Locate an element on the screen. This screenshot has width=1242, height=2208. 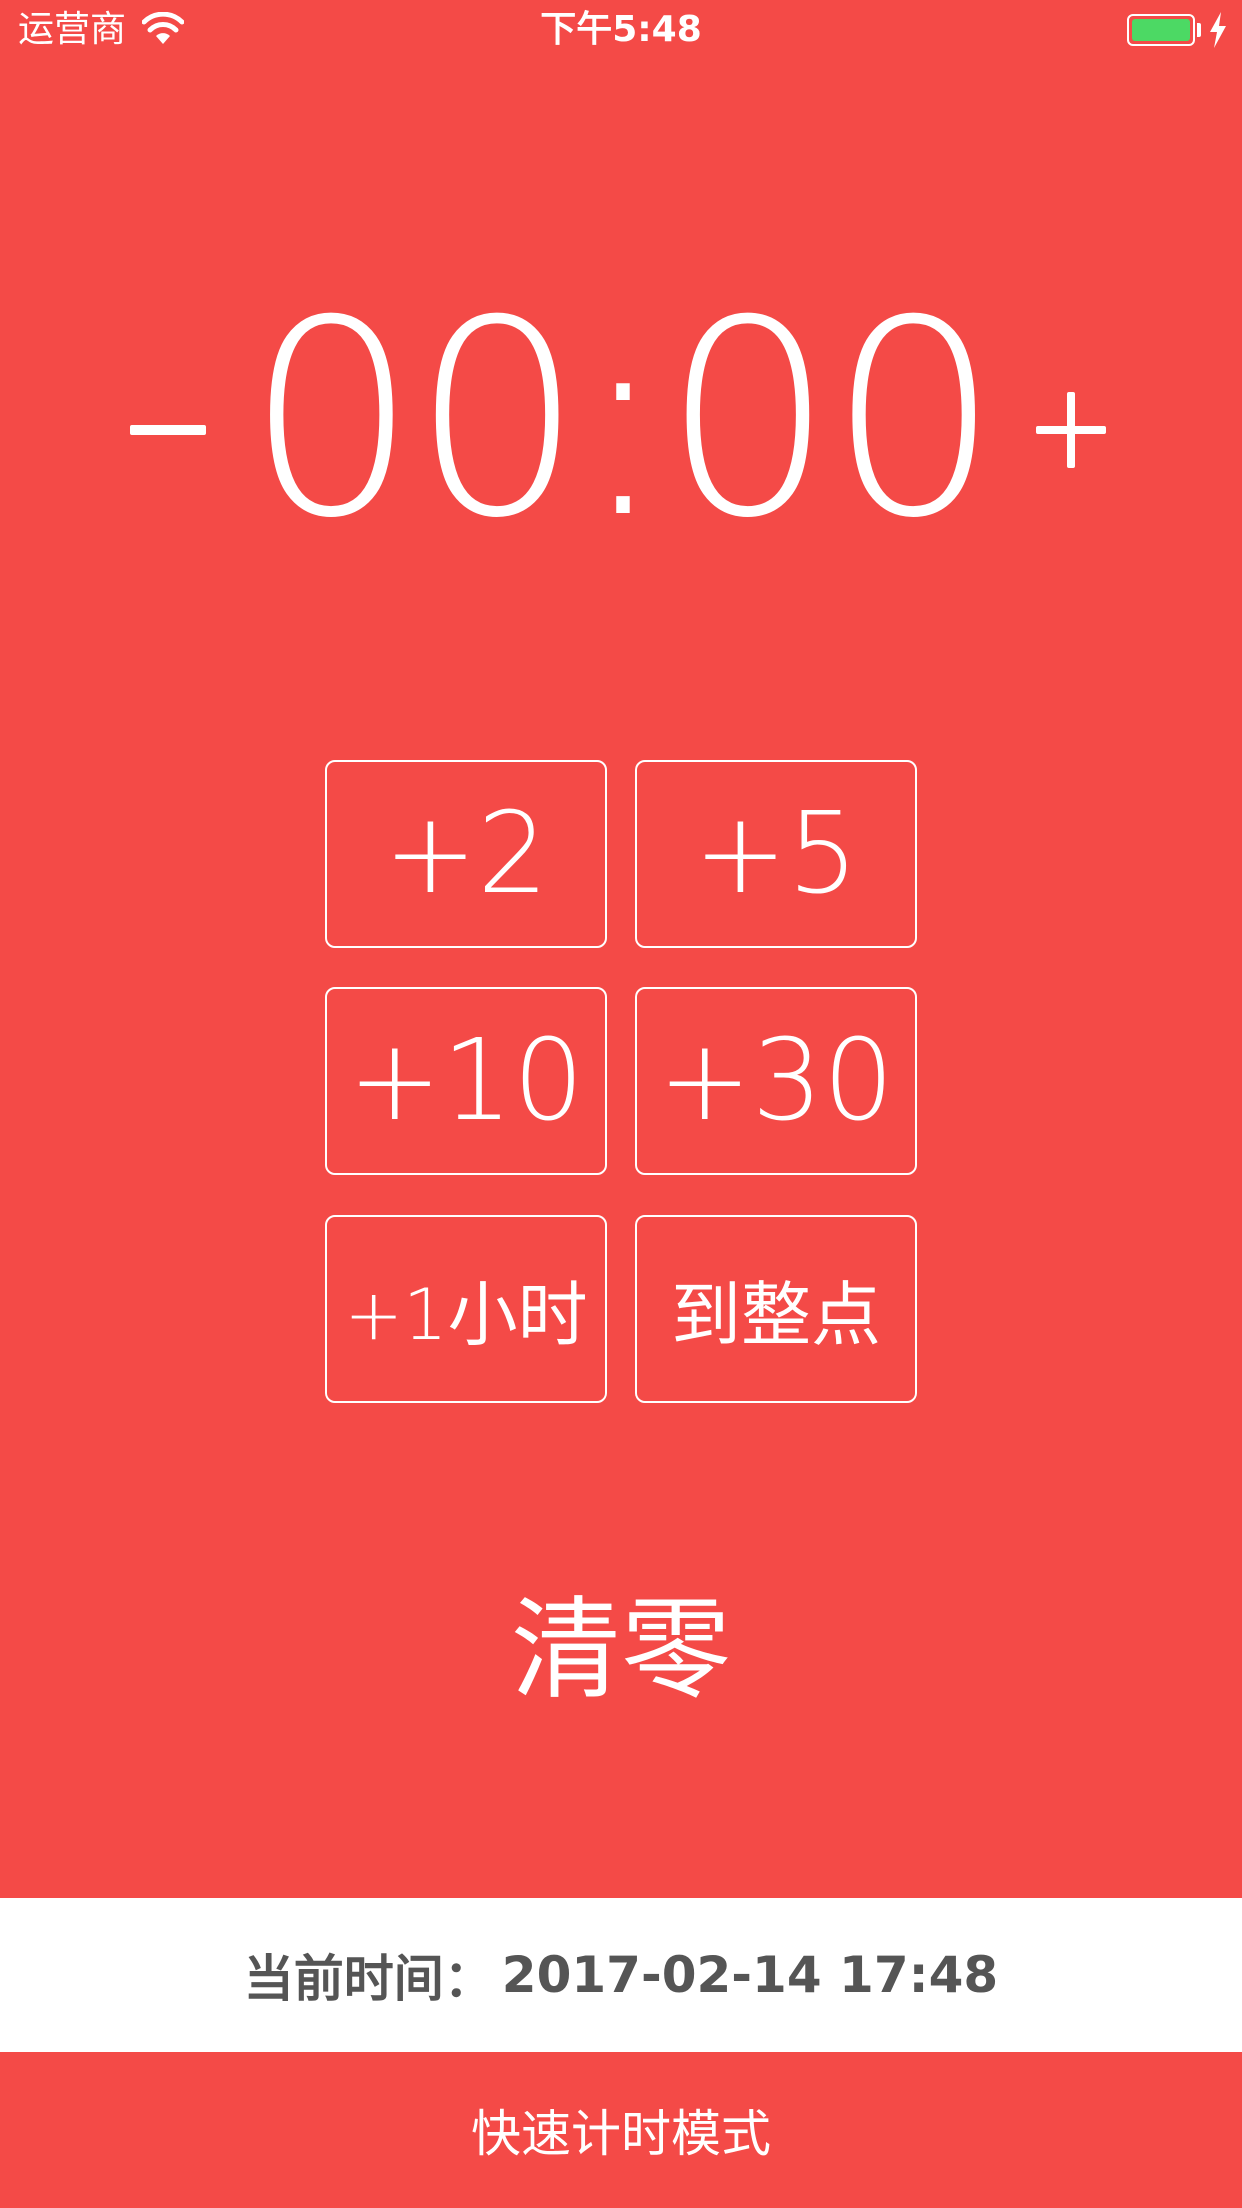
add-10-button: +10 is located at coordinates (466, 1081).